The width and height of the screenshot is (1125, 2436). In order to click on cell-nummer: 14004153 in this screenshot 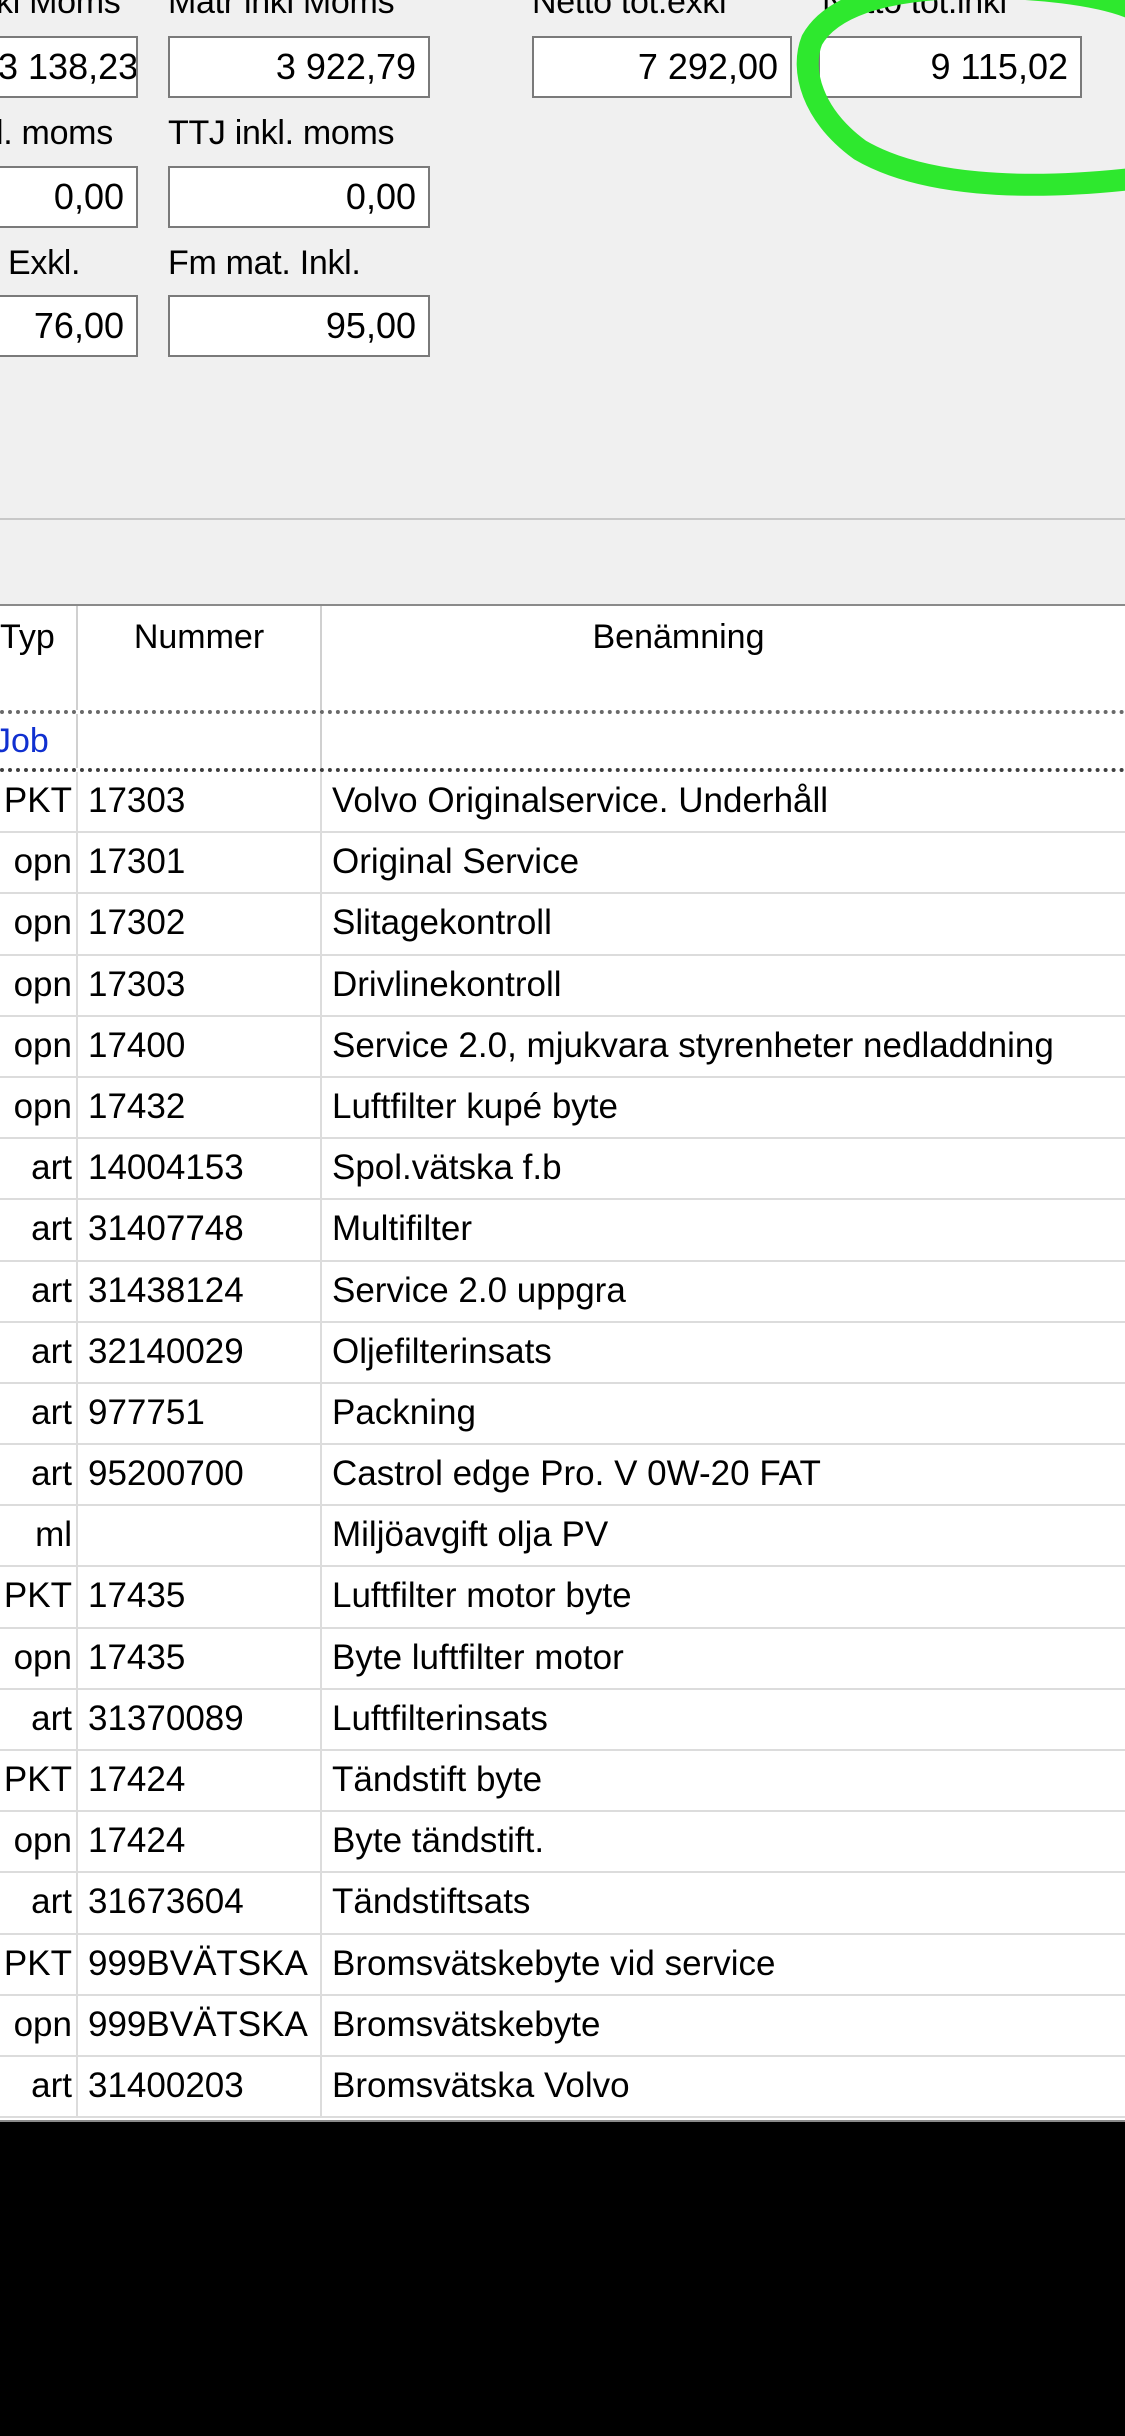, I will do `click(200, 1169)`.